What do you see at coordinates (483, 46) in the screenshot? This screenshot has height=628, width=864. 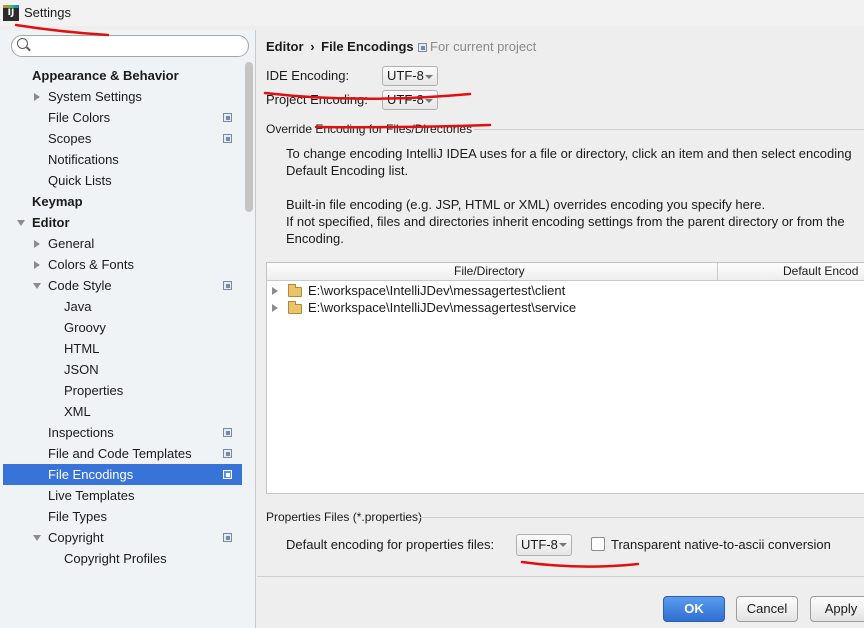 I see `scope-note: For current project` at bounding box center [483, 46].